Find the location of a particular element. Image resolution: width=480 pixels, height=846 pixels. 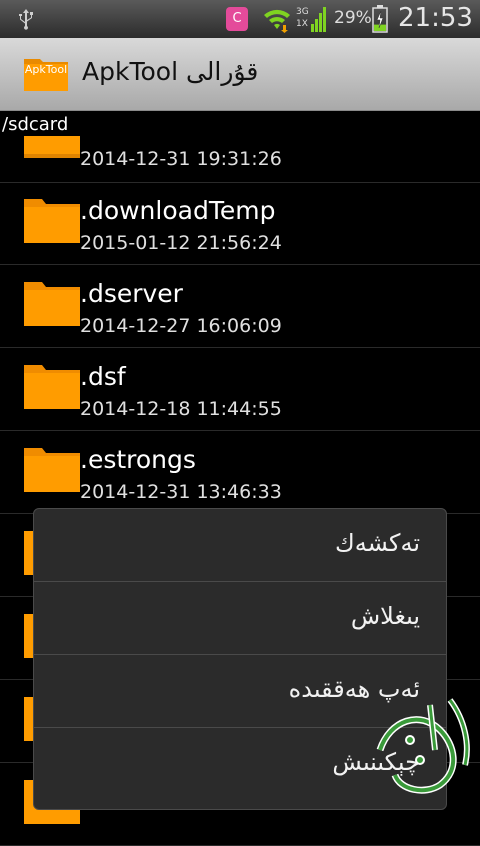

action-bar: ApkTool ApkTool قۇرالى is located at coordinates (240, 74).